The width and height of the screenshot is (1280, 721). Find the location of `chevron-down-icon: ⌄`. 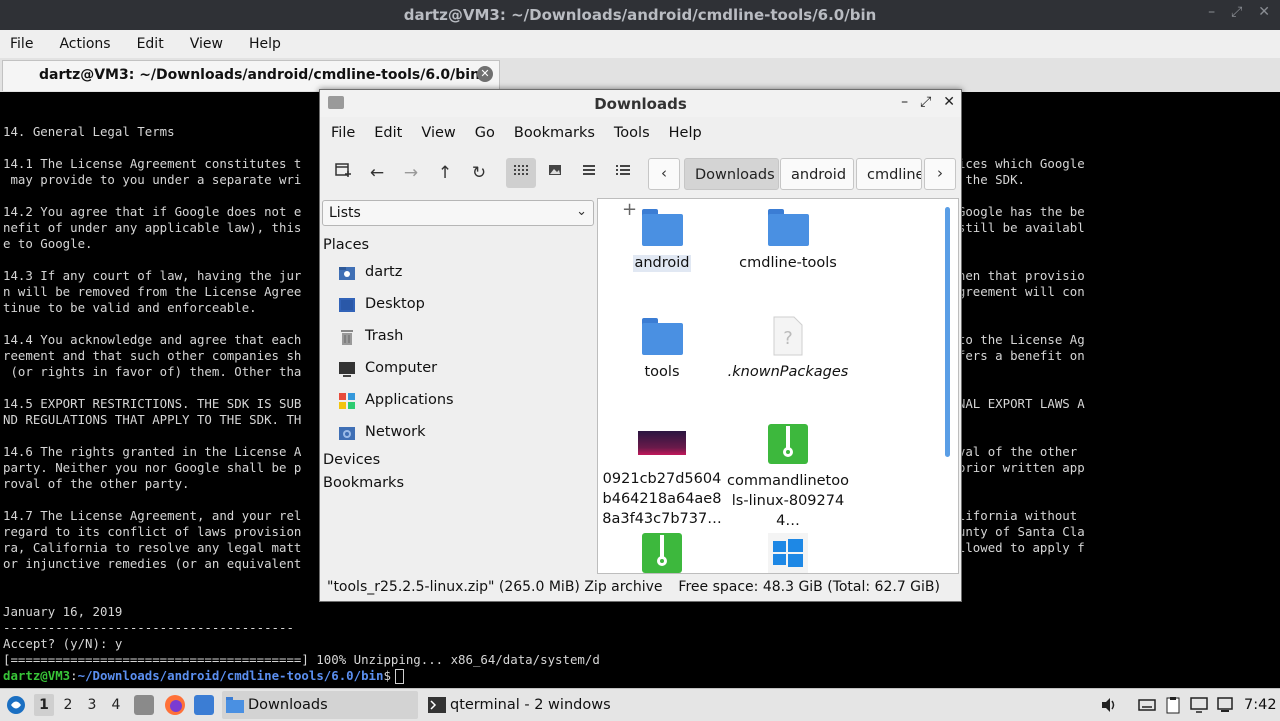

chevron-down-icon: ⌄ is located at coordinates (581, 211).